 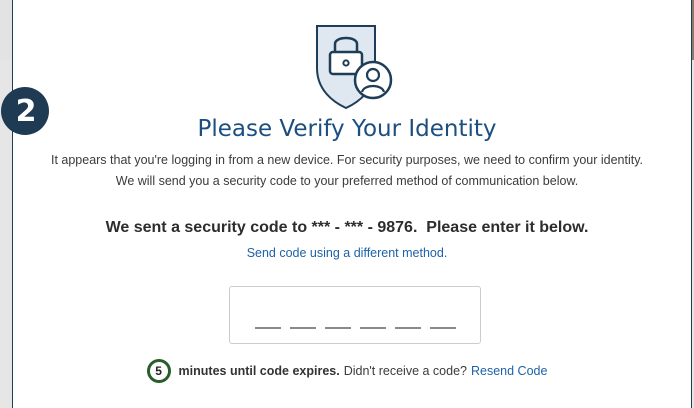 I want to click on countdown-timer-icon: 5, so click(x=158, y=371).